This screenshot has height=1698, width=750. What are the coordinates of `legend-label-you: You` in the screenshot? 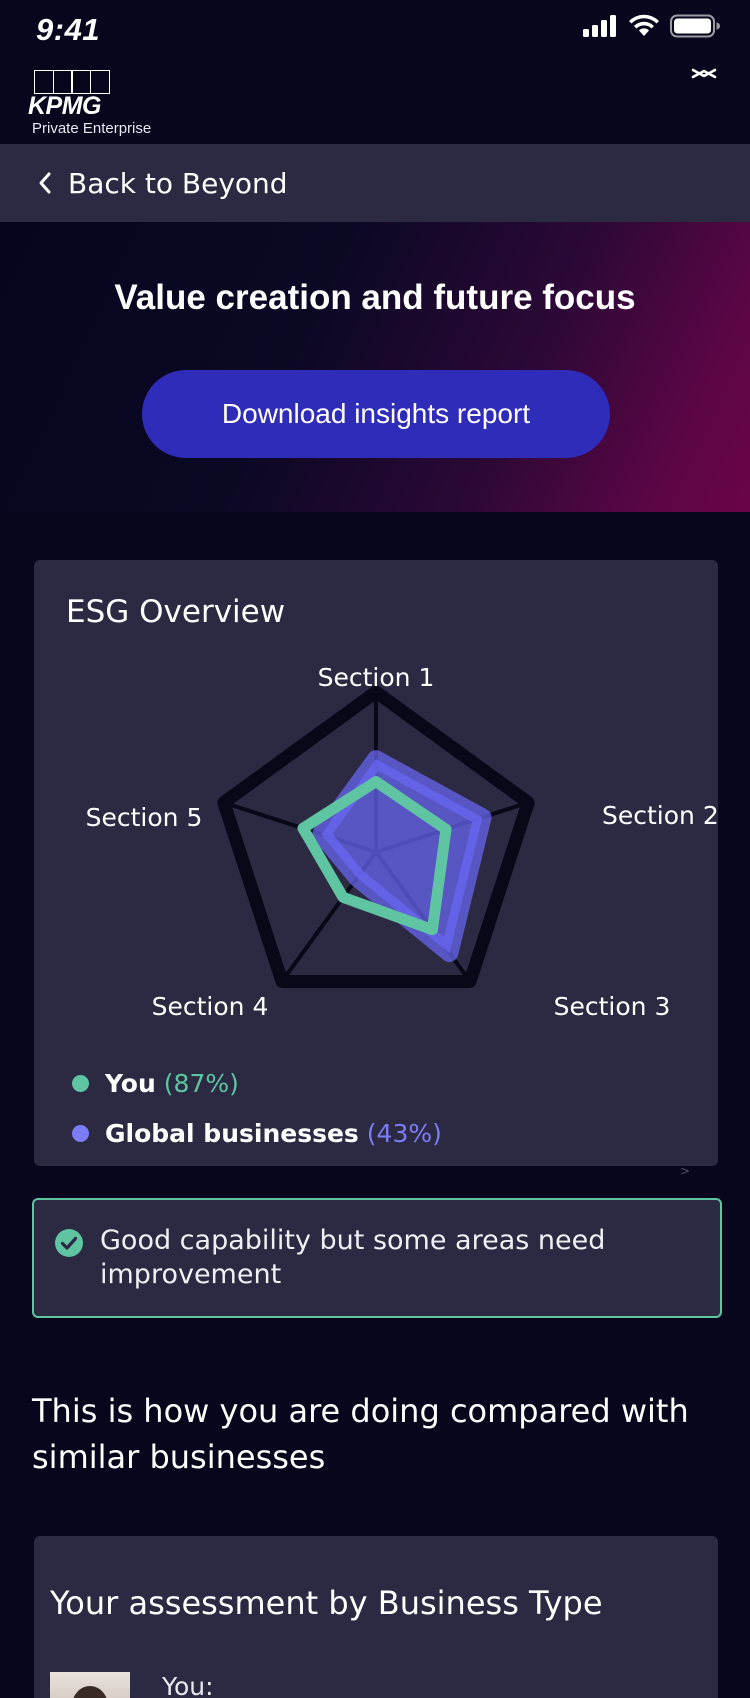 It's located at (130, 1083).